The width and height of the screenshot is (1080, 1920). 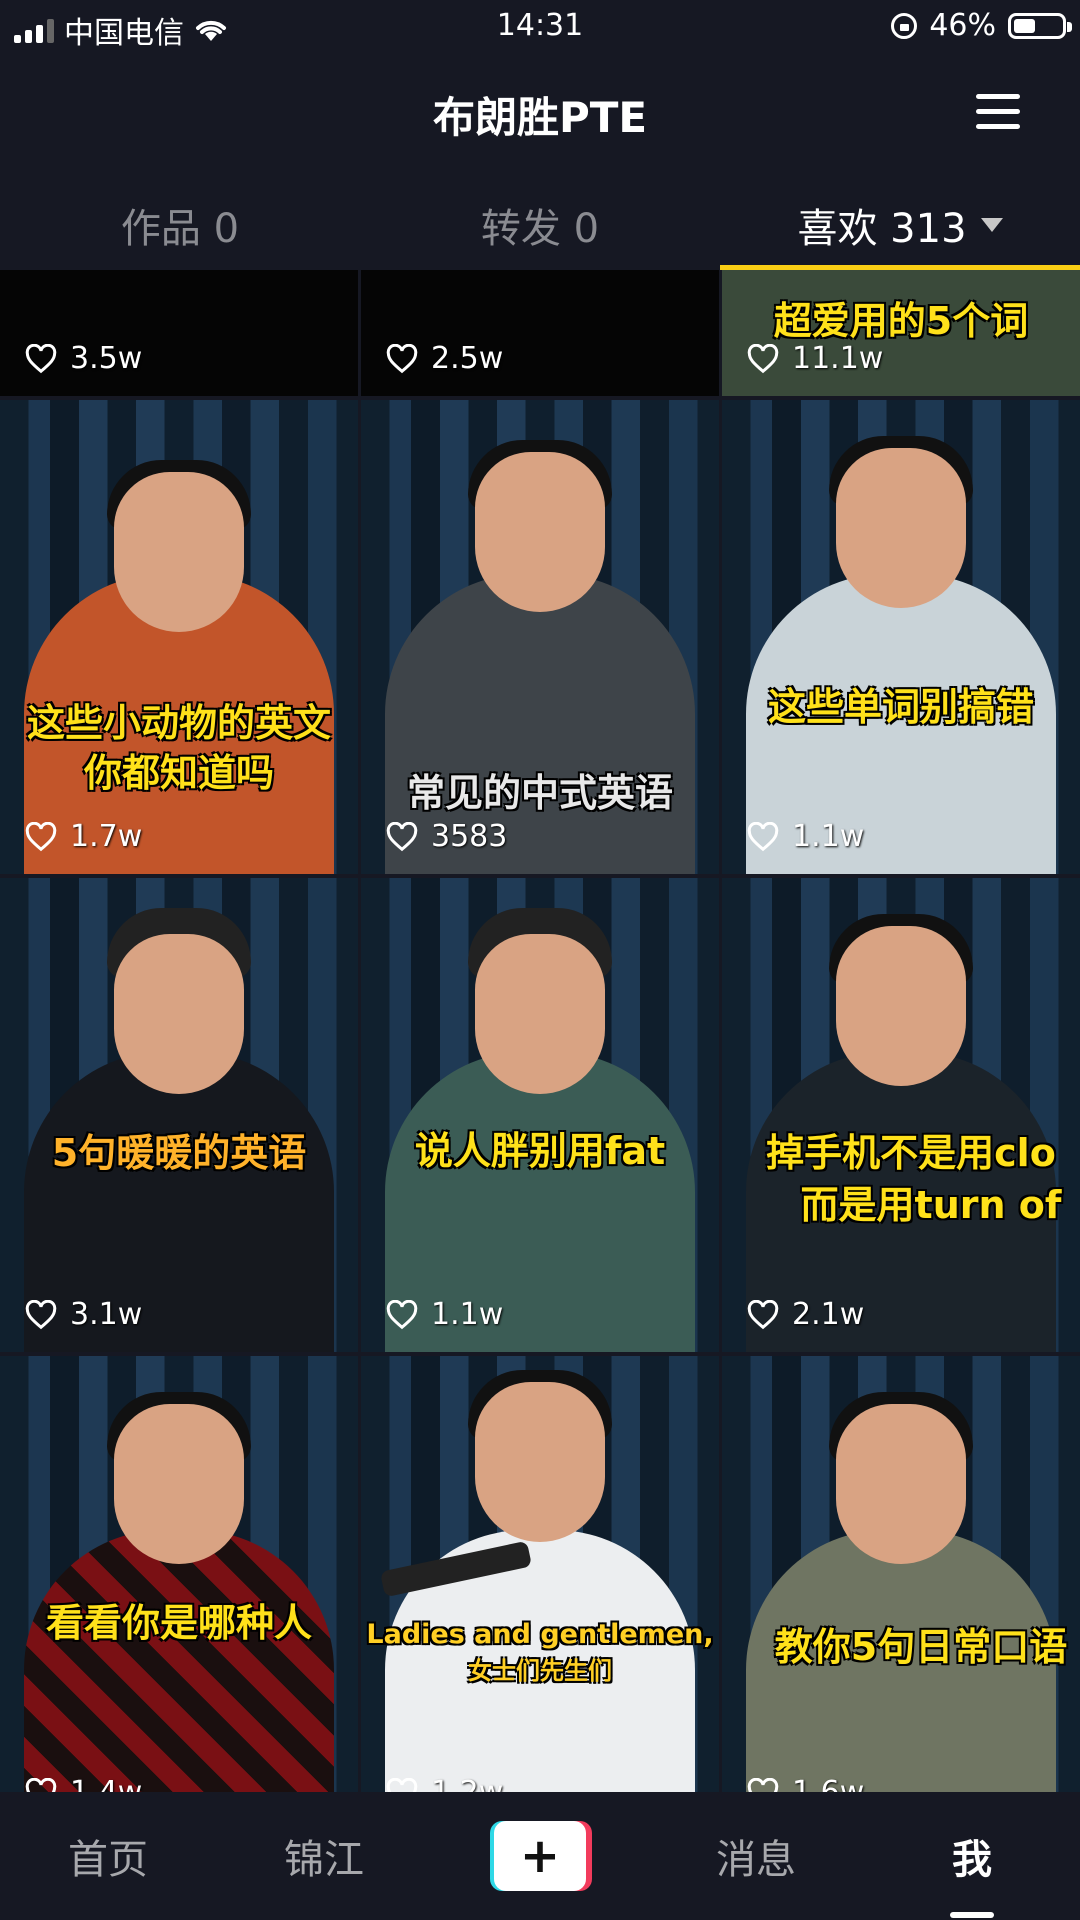 I want to click on tab-works: 作品 0, so click(x=180, y=225).